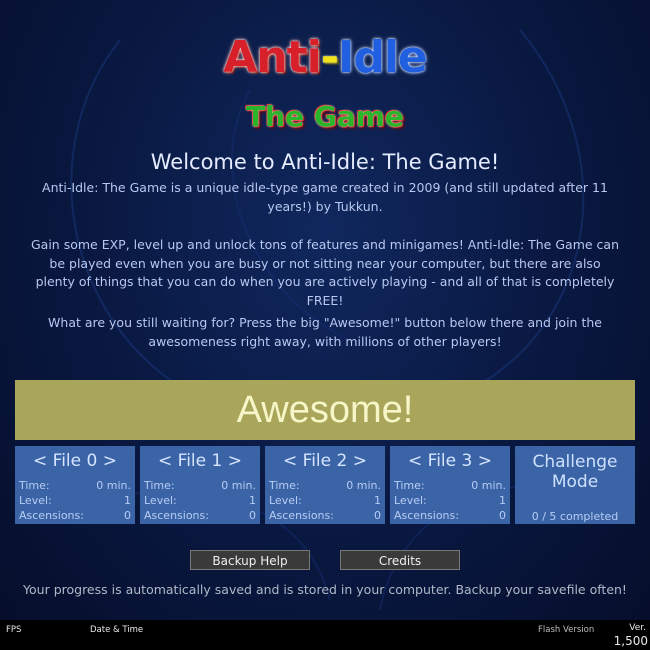 The image size is (650, 650). What do you see at coordinates (637, 628) in the screenshot?
I see `version-label: Ver.` at bounding box center [637, 628].